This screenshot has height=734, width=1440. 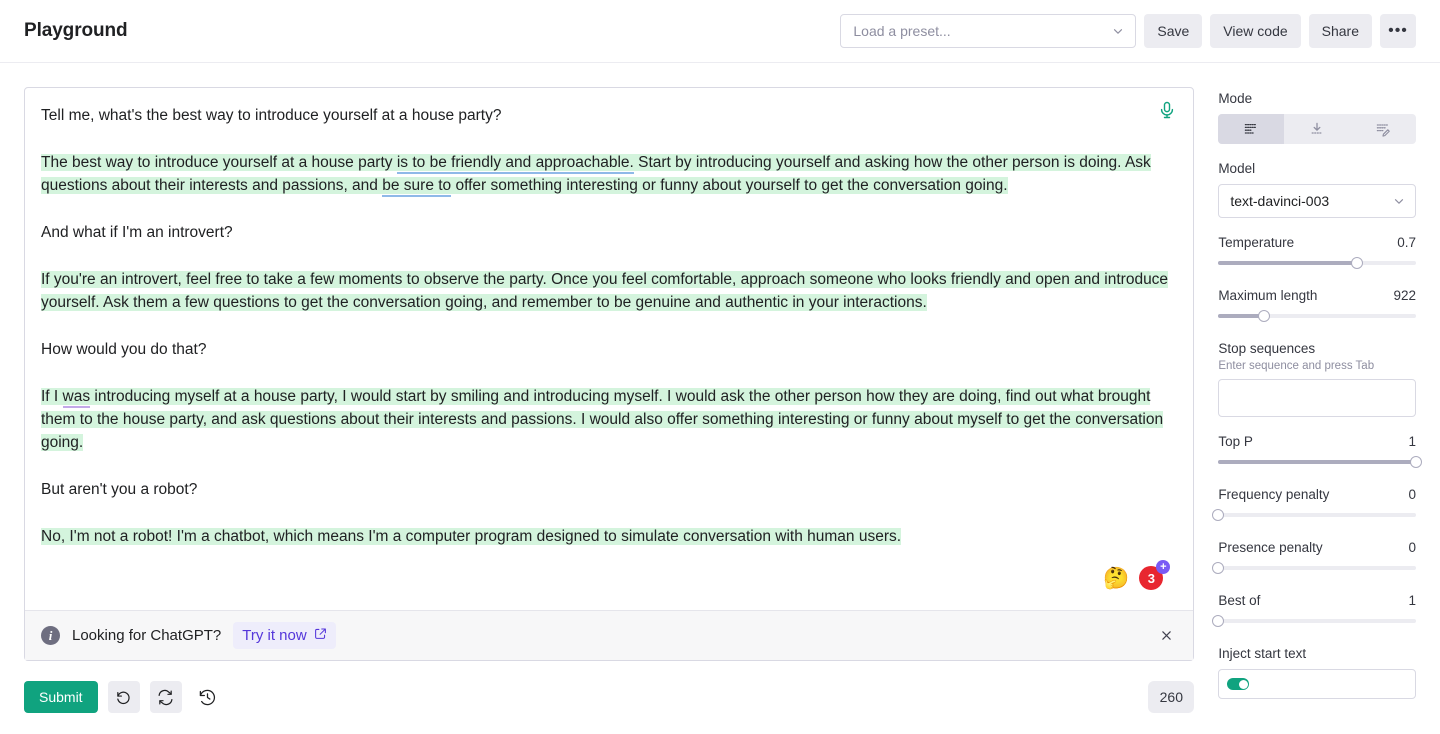 I want to click on stop-sequences-label: Stop sequences, so click(x=1267, y=348).